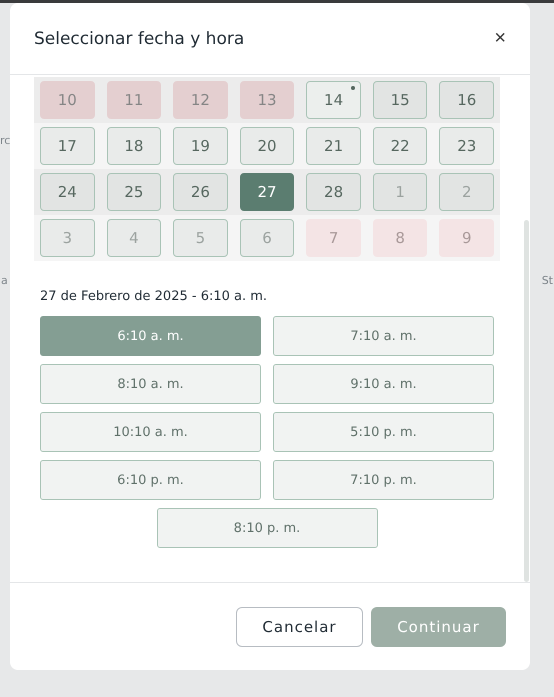 This screenshot has height=697, width=554. Describe the element at coordinates (299, 626) in the screenshot. I see `cancel-button: Cancelar` at that location.